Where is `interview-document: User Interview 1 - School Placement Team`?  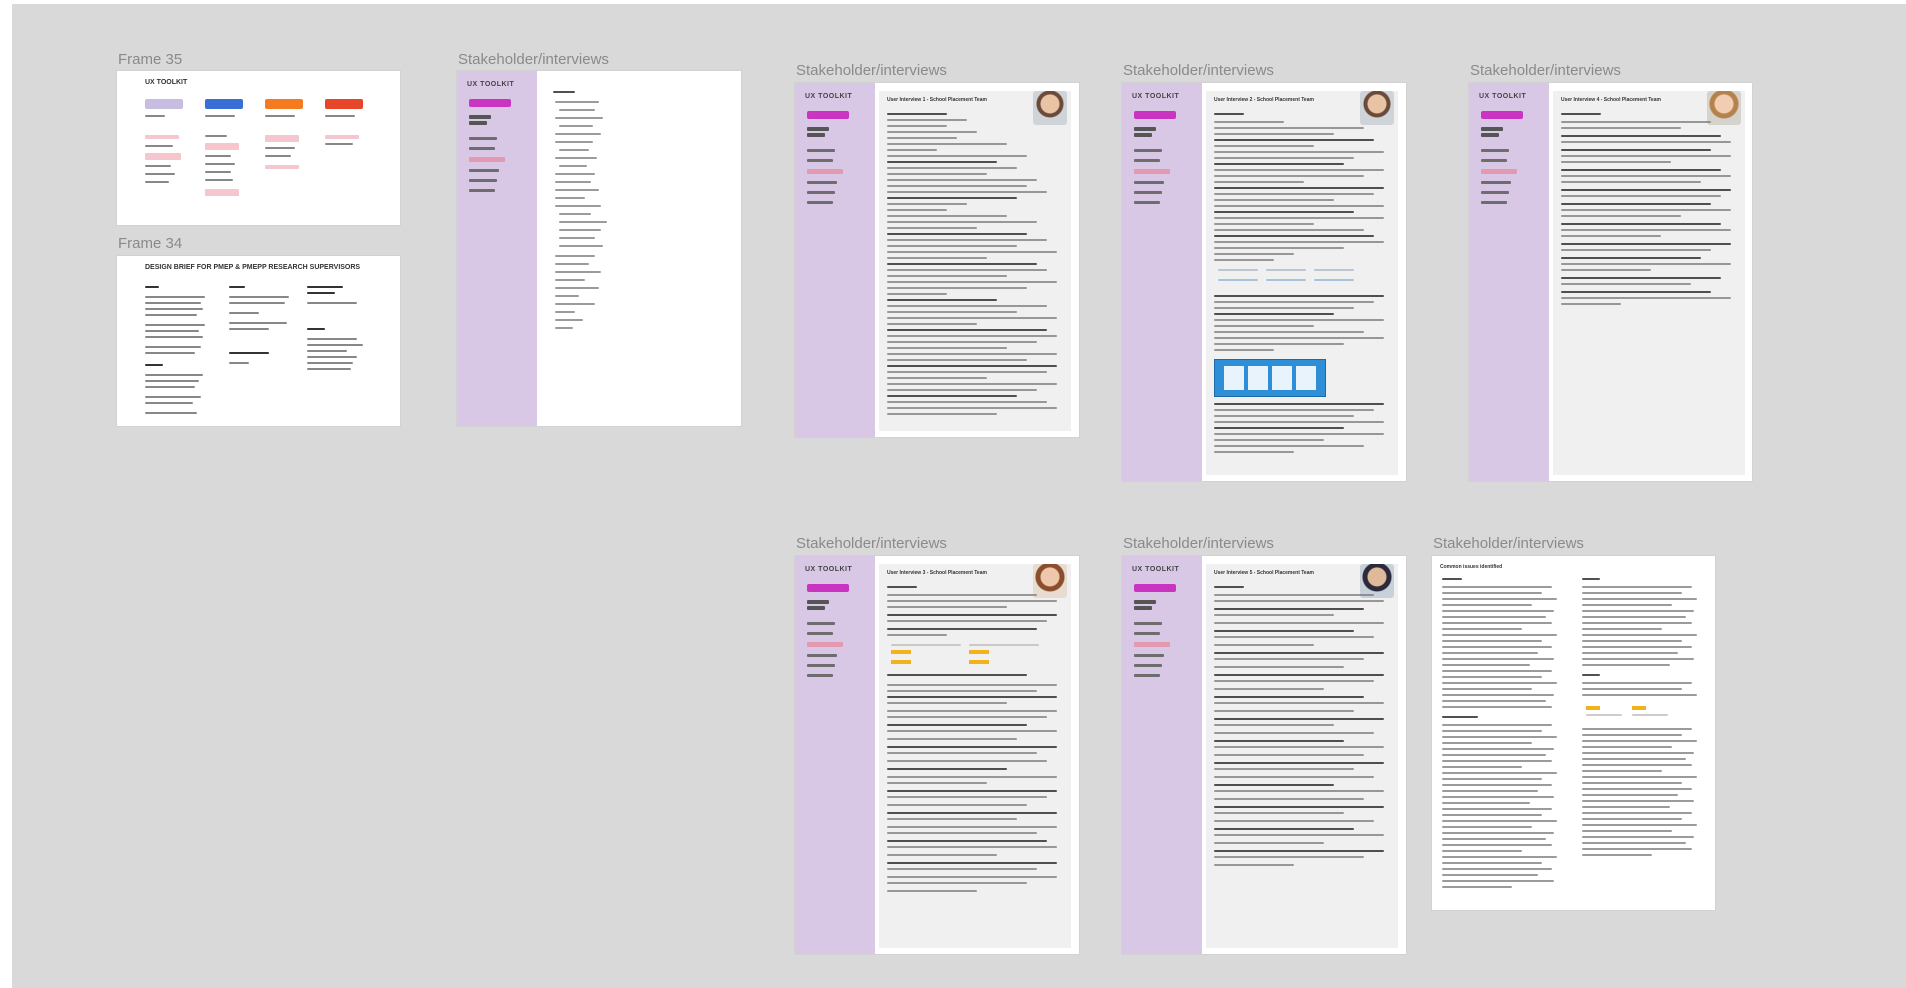
interview-document: User Interview 1 - School Placement Team is located at coordinates (975, 261).